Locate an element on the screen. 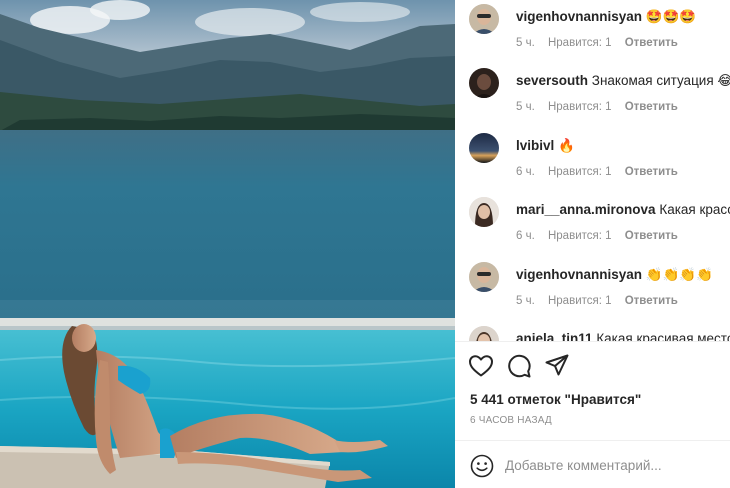 The image size is (730, 488). comment-text: lvibivl 🔥 is located at coordinates (545, 146).